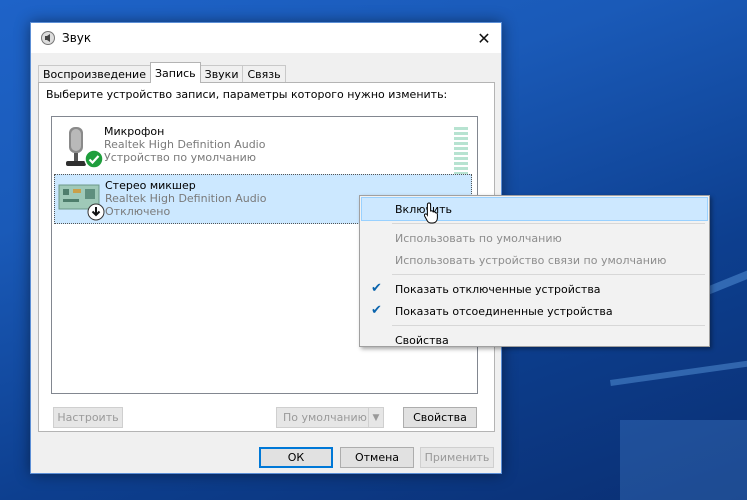 Image resolution: width=747 pixels, height=500 pixels. Describe the element at coordinates (175, 72) in the screenshot. I see `tab-recording: Запись` at that location.